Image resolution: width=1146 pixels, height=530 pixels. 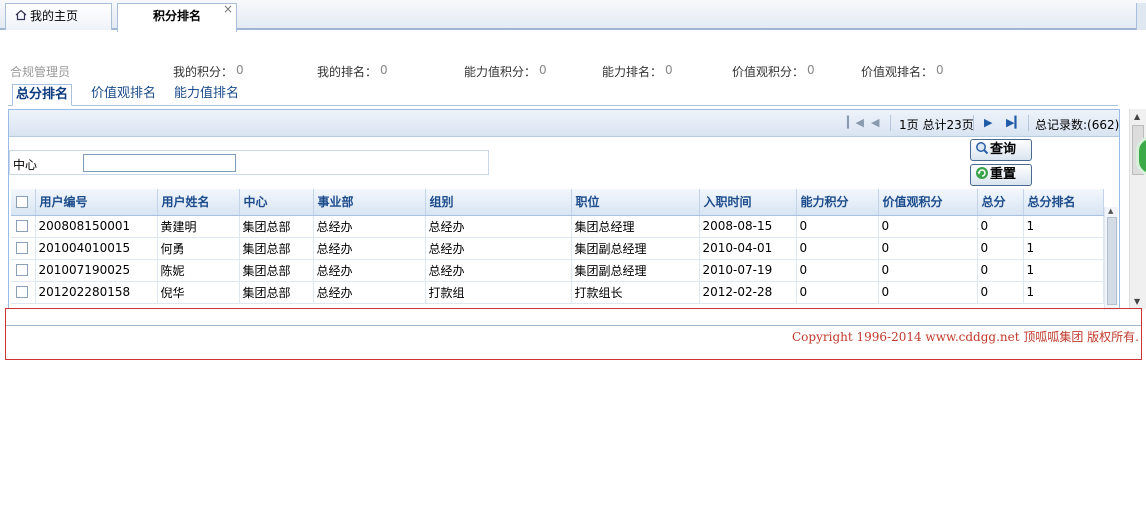 What do you see at coordinates (875, 122) in the screenshot?
I see `prev-page-icon: ◀` at bounding box center [875, 122].